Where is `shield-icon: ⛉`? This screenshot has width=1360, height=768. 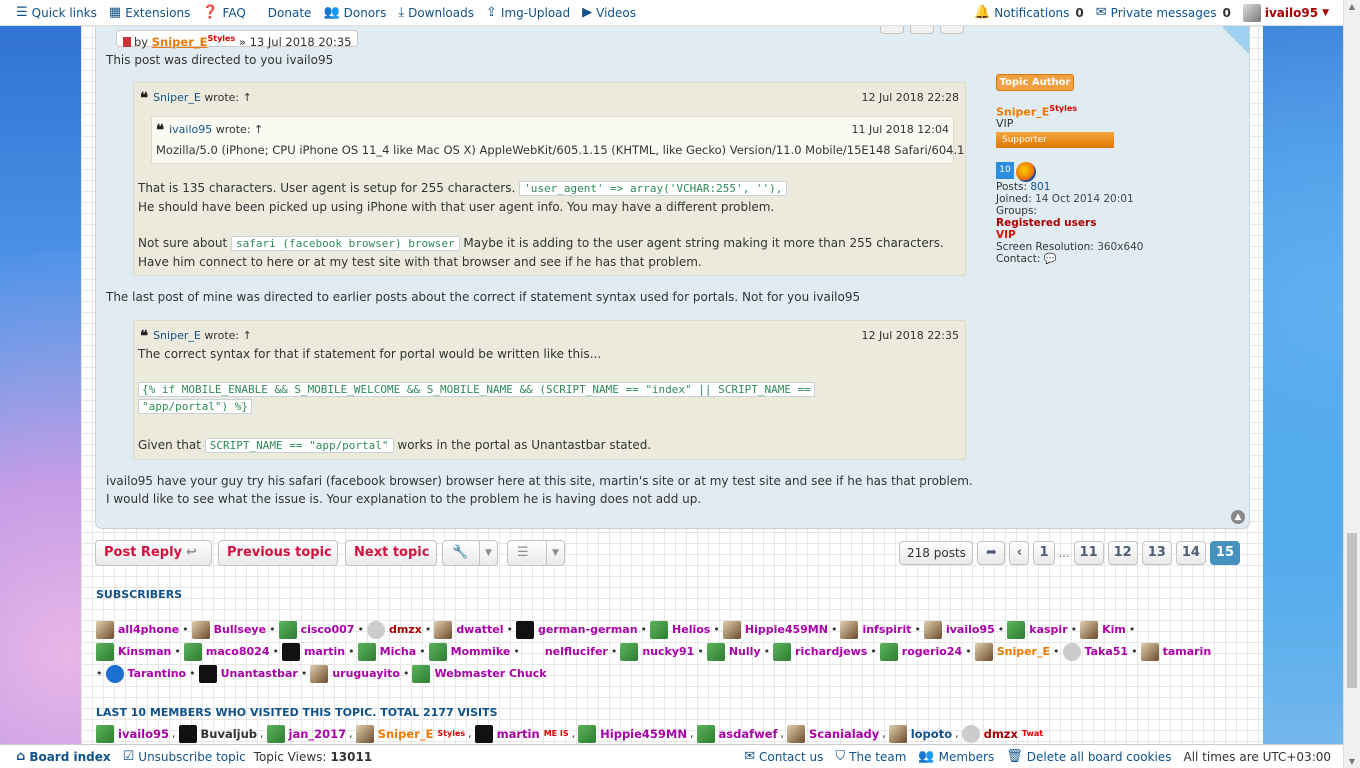
shield-icon: ⛉ is located at coordinates (840, 756).